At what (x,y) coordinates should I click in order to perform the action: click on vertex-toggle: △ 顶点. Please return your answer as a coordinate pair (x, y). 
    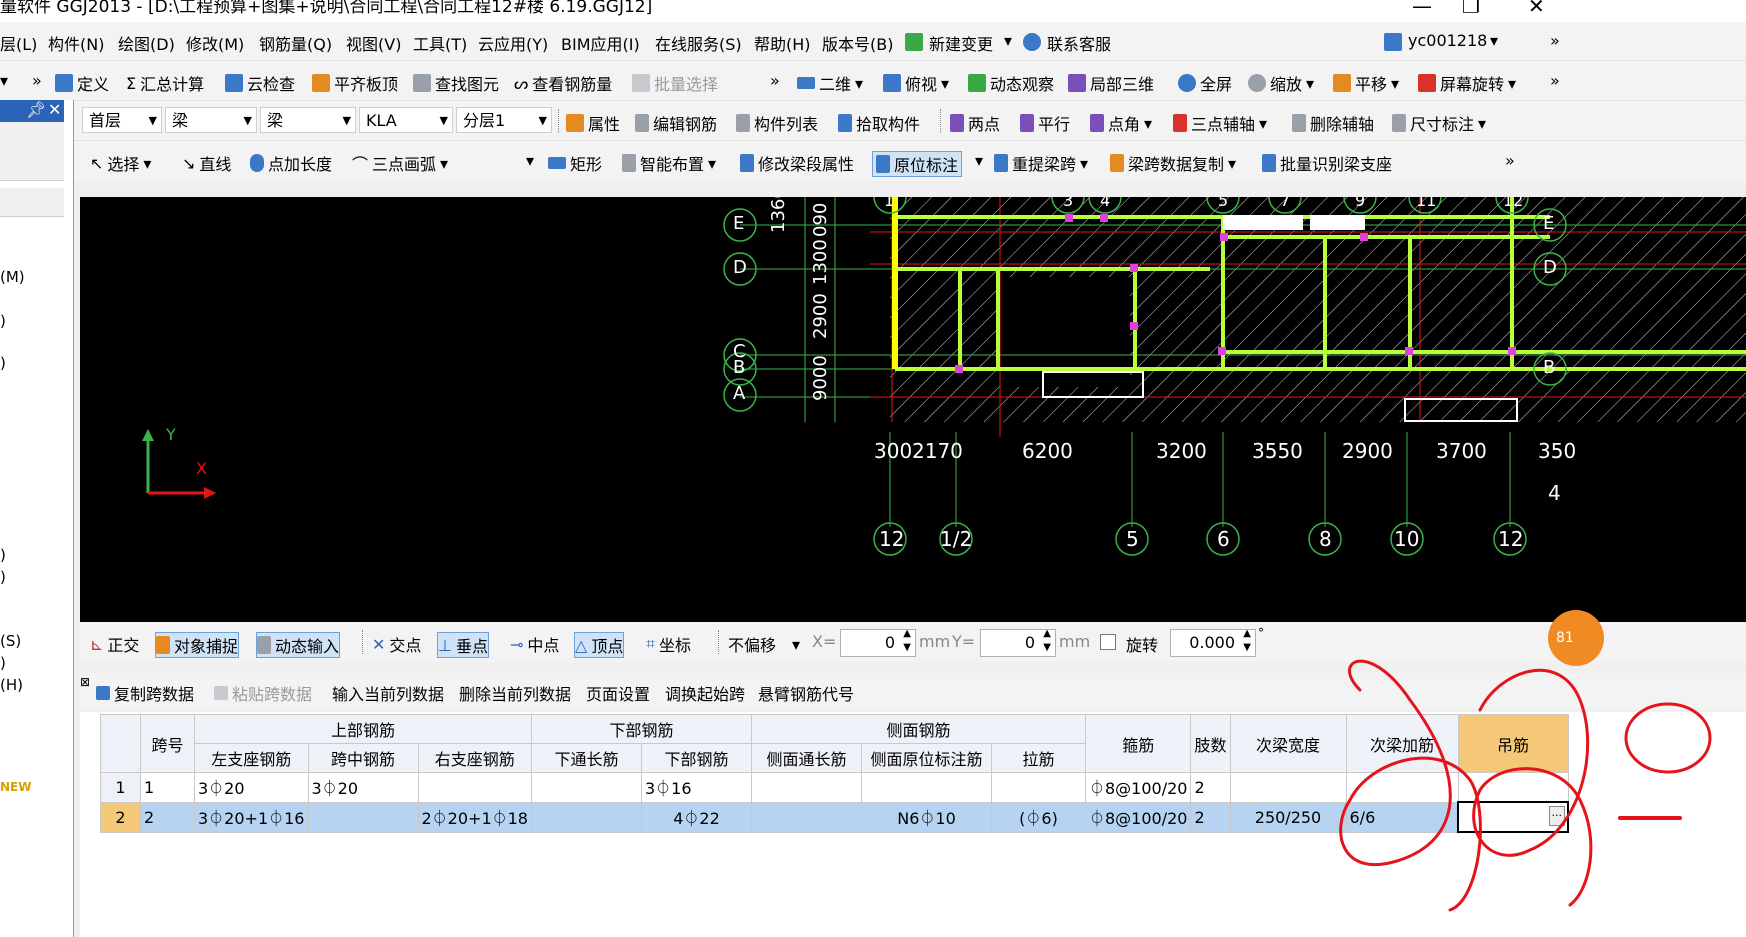
    Looking at the image, I should click on (599, 645).